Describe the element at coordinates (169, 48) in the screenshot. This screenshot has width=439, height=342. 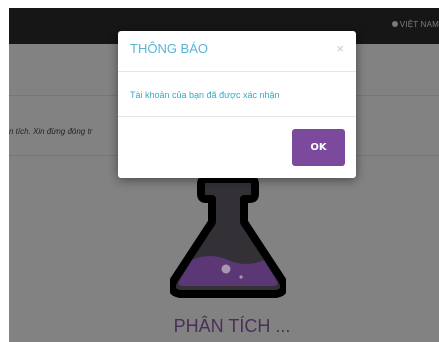
I see `dialog-title: THÔNG BÁO` at that location.